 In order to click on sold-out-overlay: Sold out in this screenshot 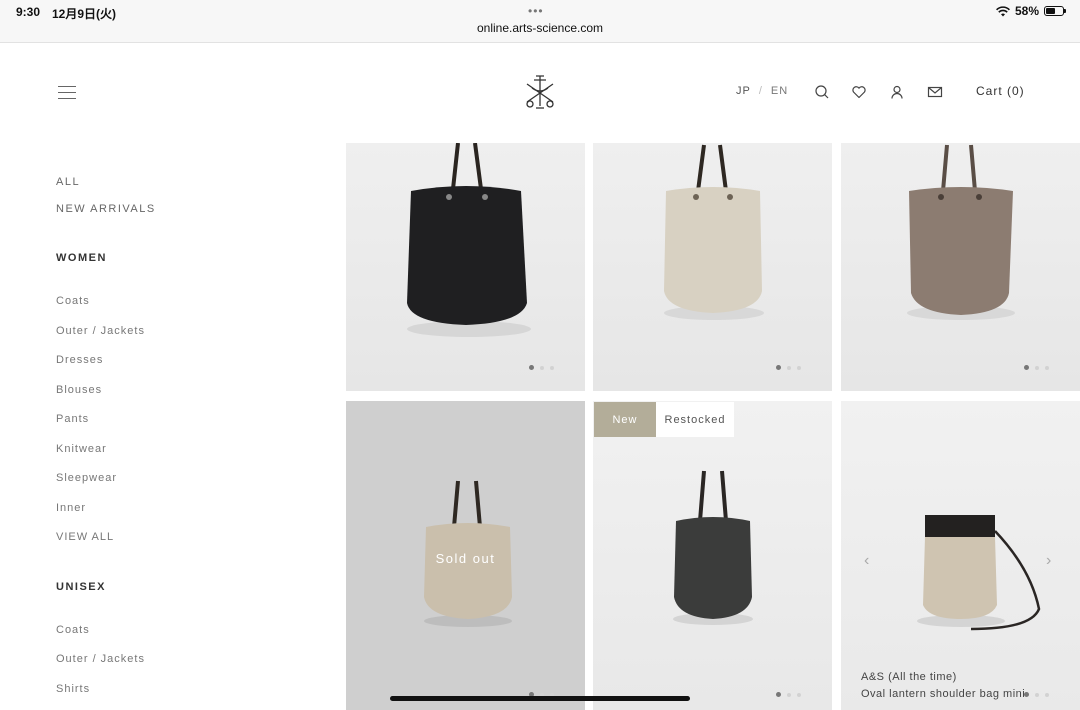, I will do `click(465, 558)`.